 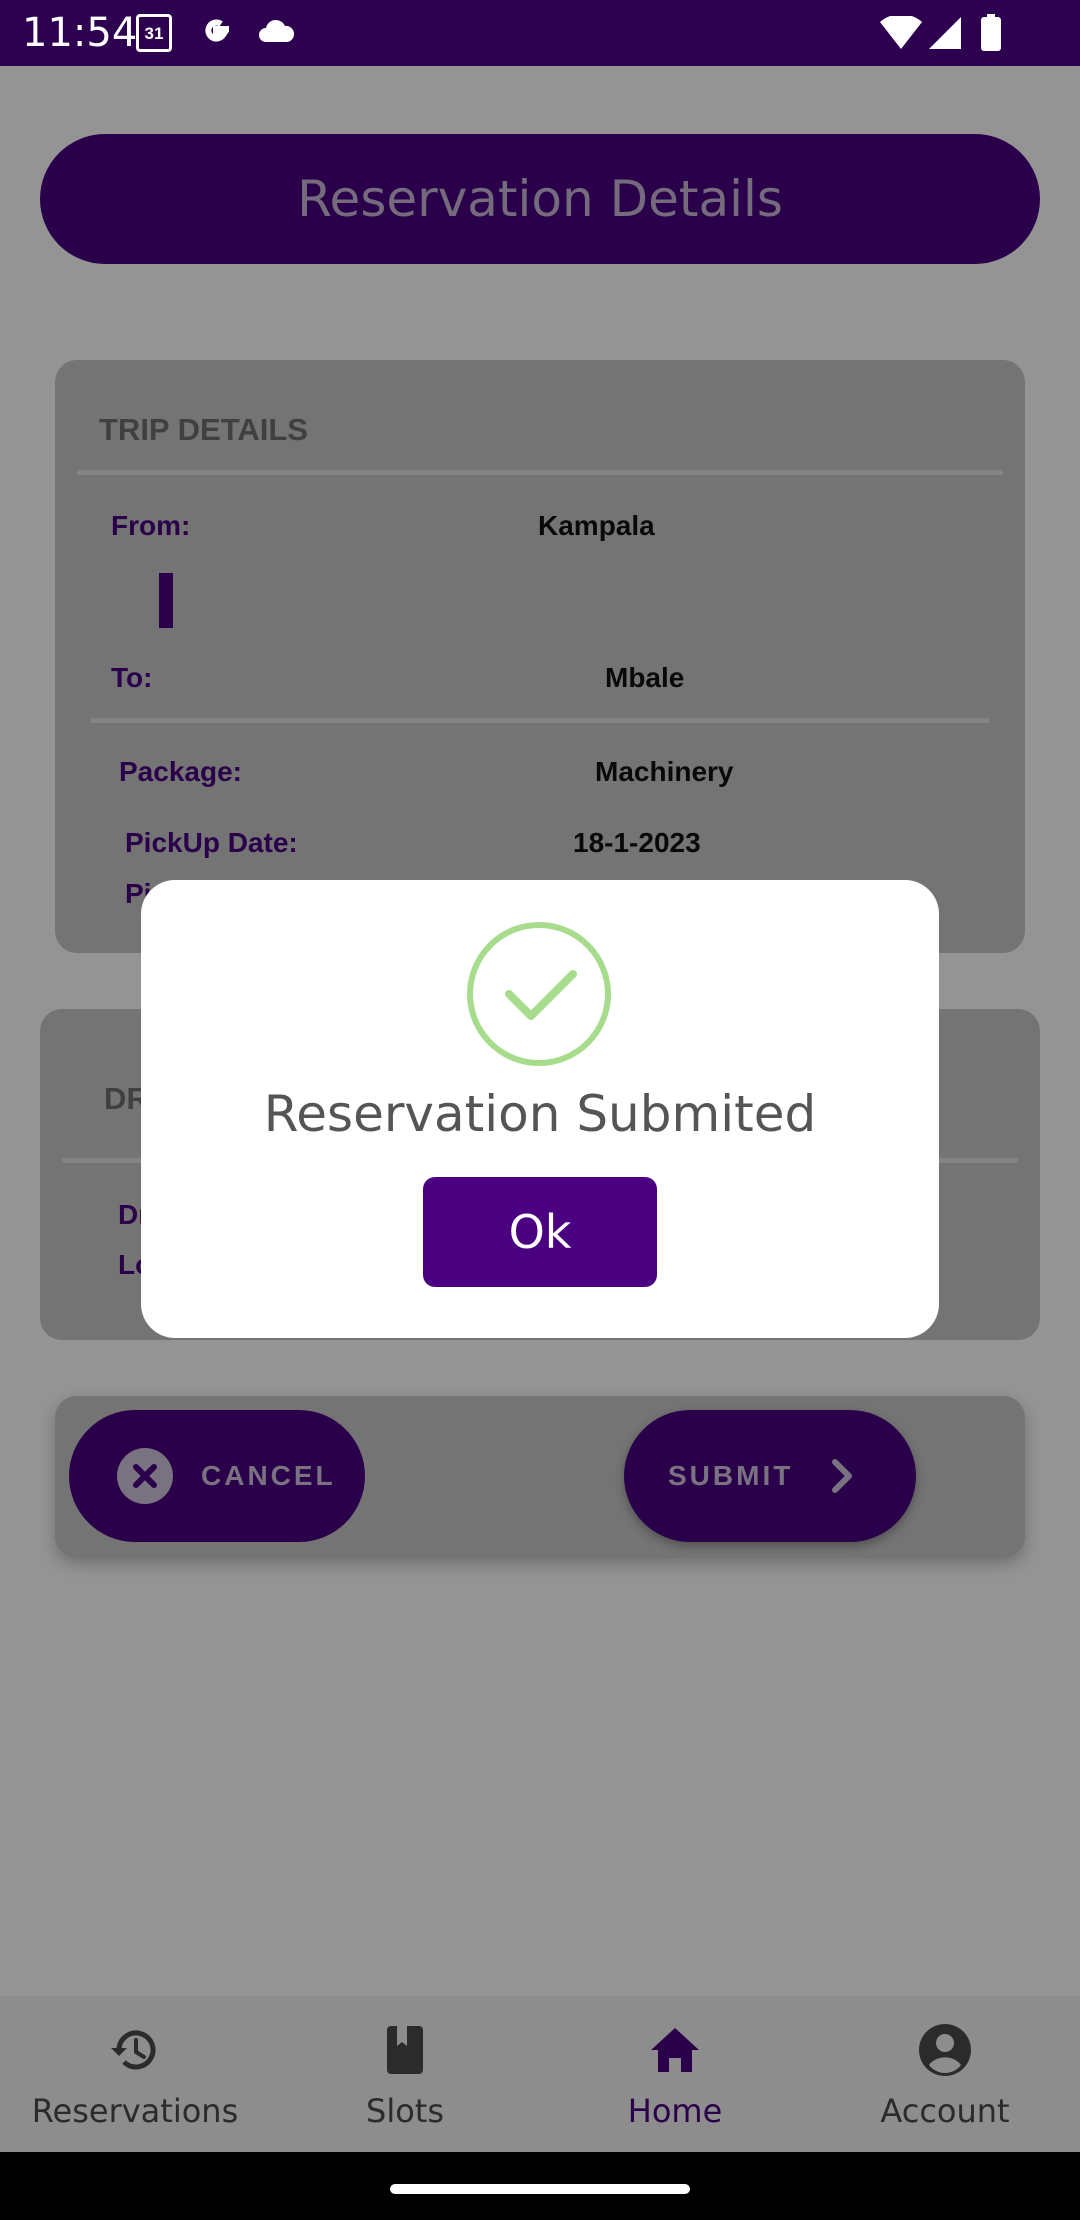 I want to click on calendar-icon: 31, so click(x=154, y=33).